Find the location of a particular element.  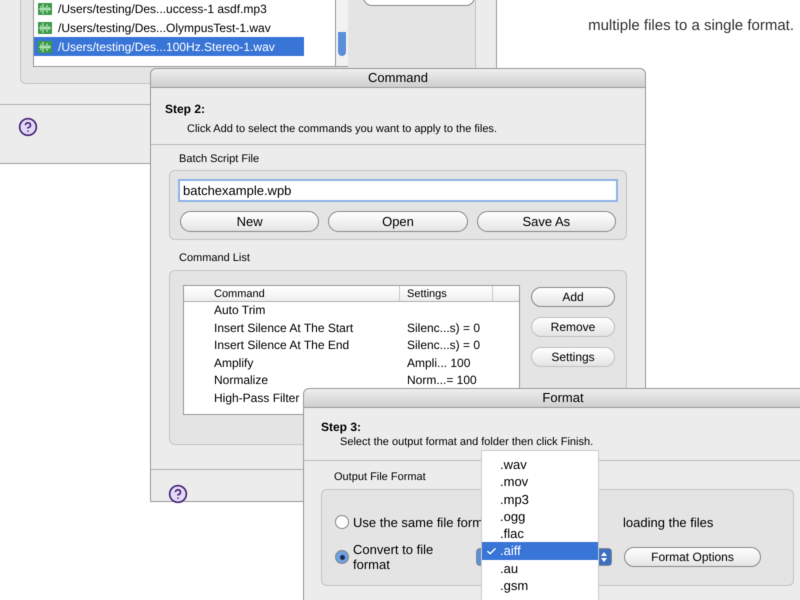

table-cell-text: Normalize is located at coordinates (241, 381).